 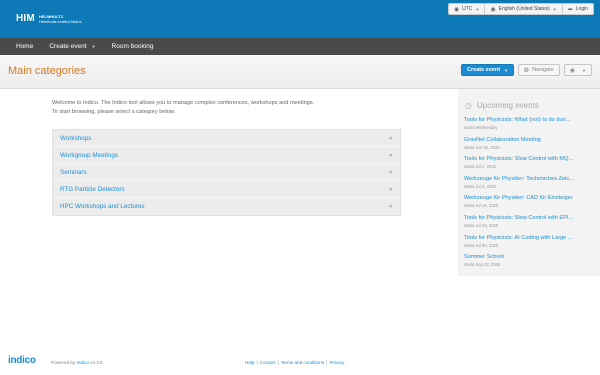 I want to click on event-date: starts Jul 30, 2025, so click(x=481, y=245).